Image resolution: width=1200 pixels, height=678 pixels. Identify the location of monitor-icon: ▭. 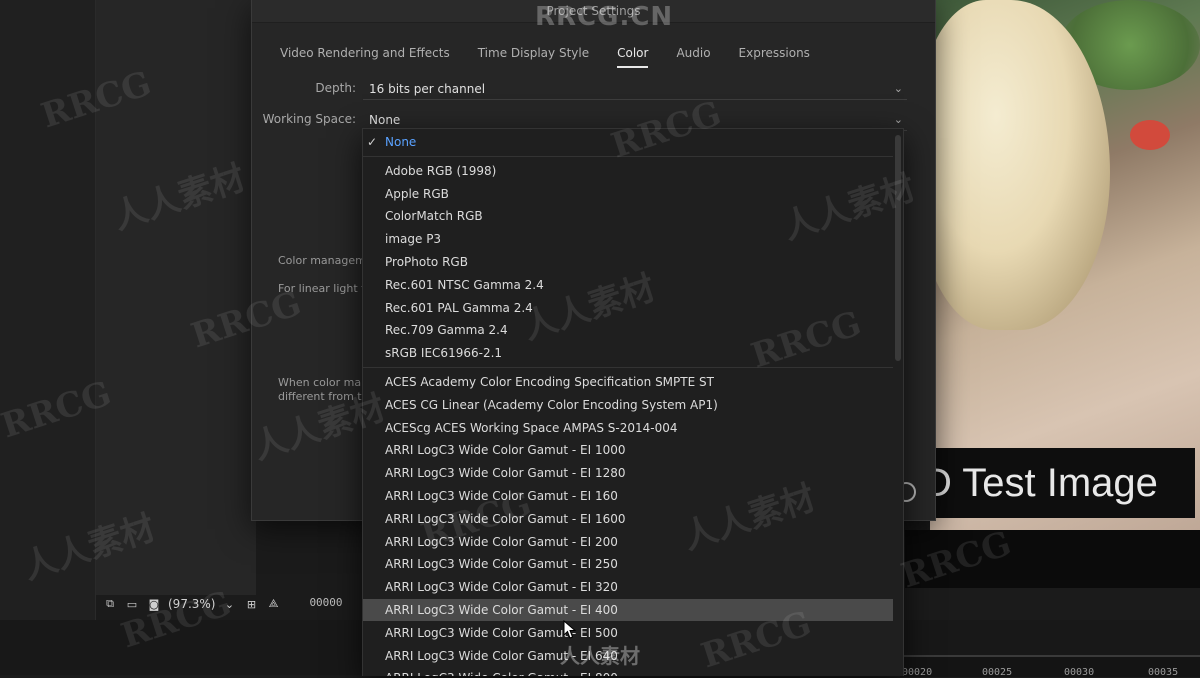
(132, 604).